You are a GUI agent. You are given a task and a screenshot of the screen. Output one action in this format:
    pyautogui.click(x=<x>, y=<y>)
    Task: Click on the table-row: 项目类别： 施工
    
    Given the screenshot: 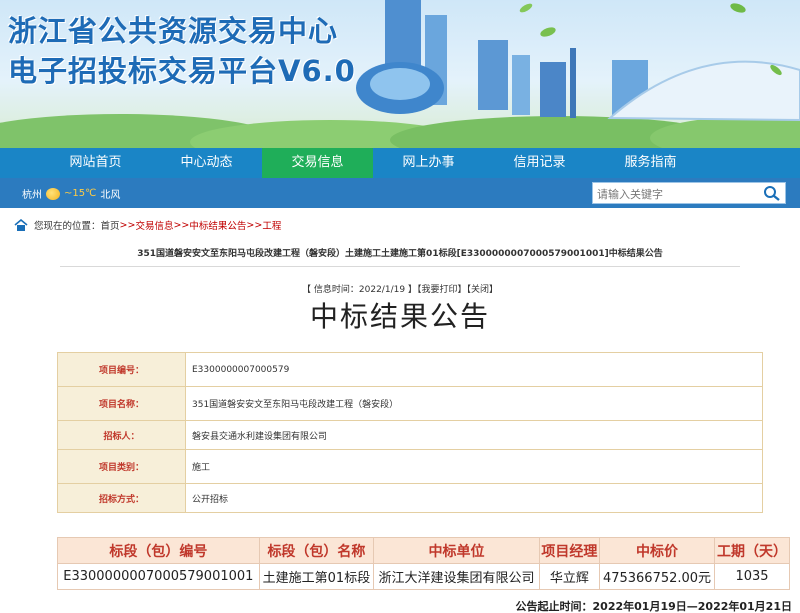 What is the action you would take?
    pyautogui.click(x=410, y=466)
    